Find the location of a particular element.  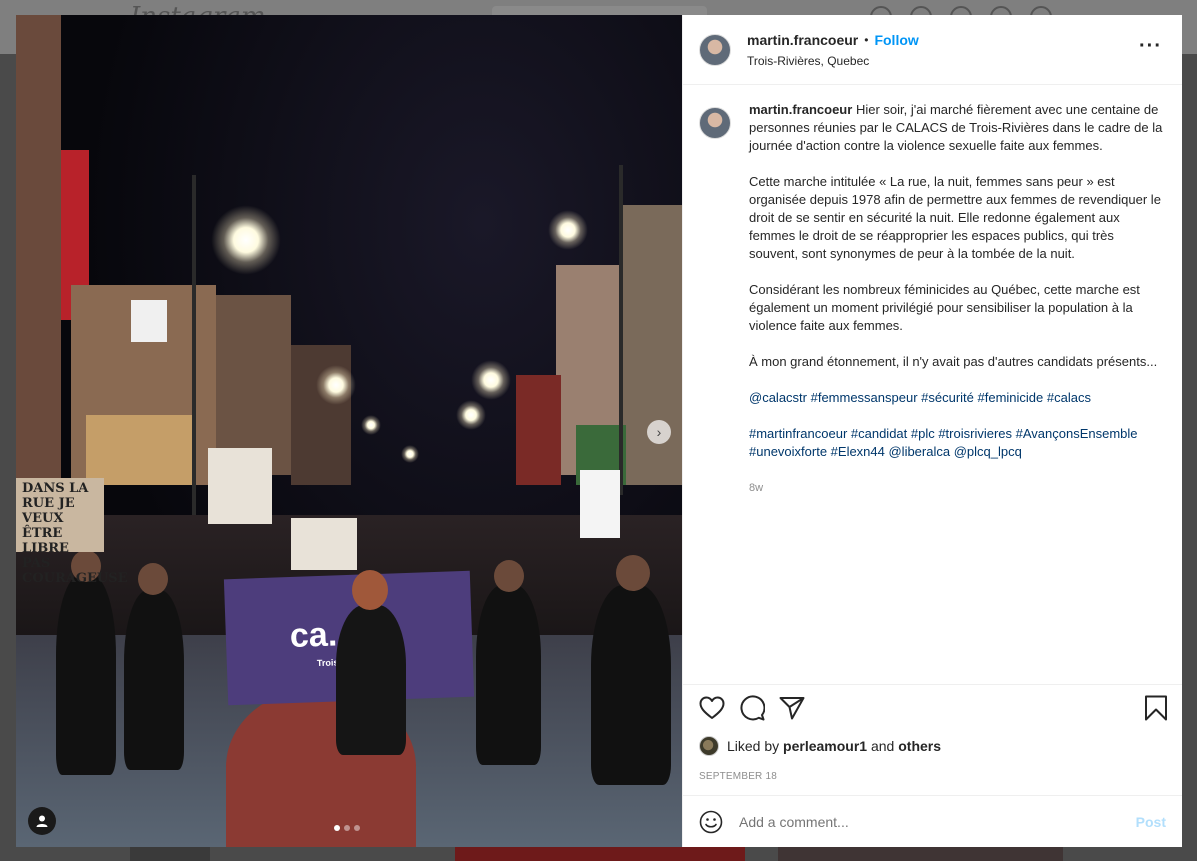

comment-bubble-icon is located at coordinates (752, 708).